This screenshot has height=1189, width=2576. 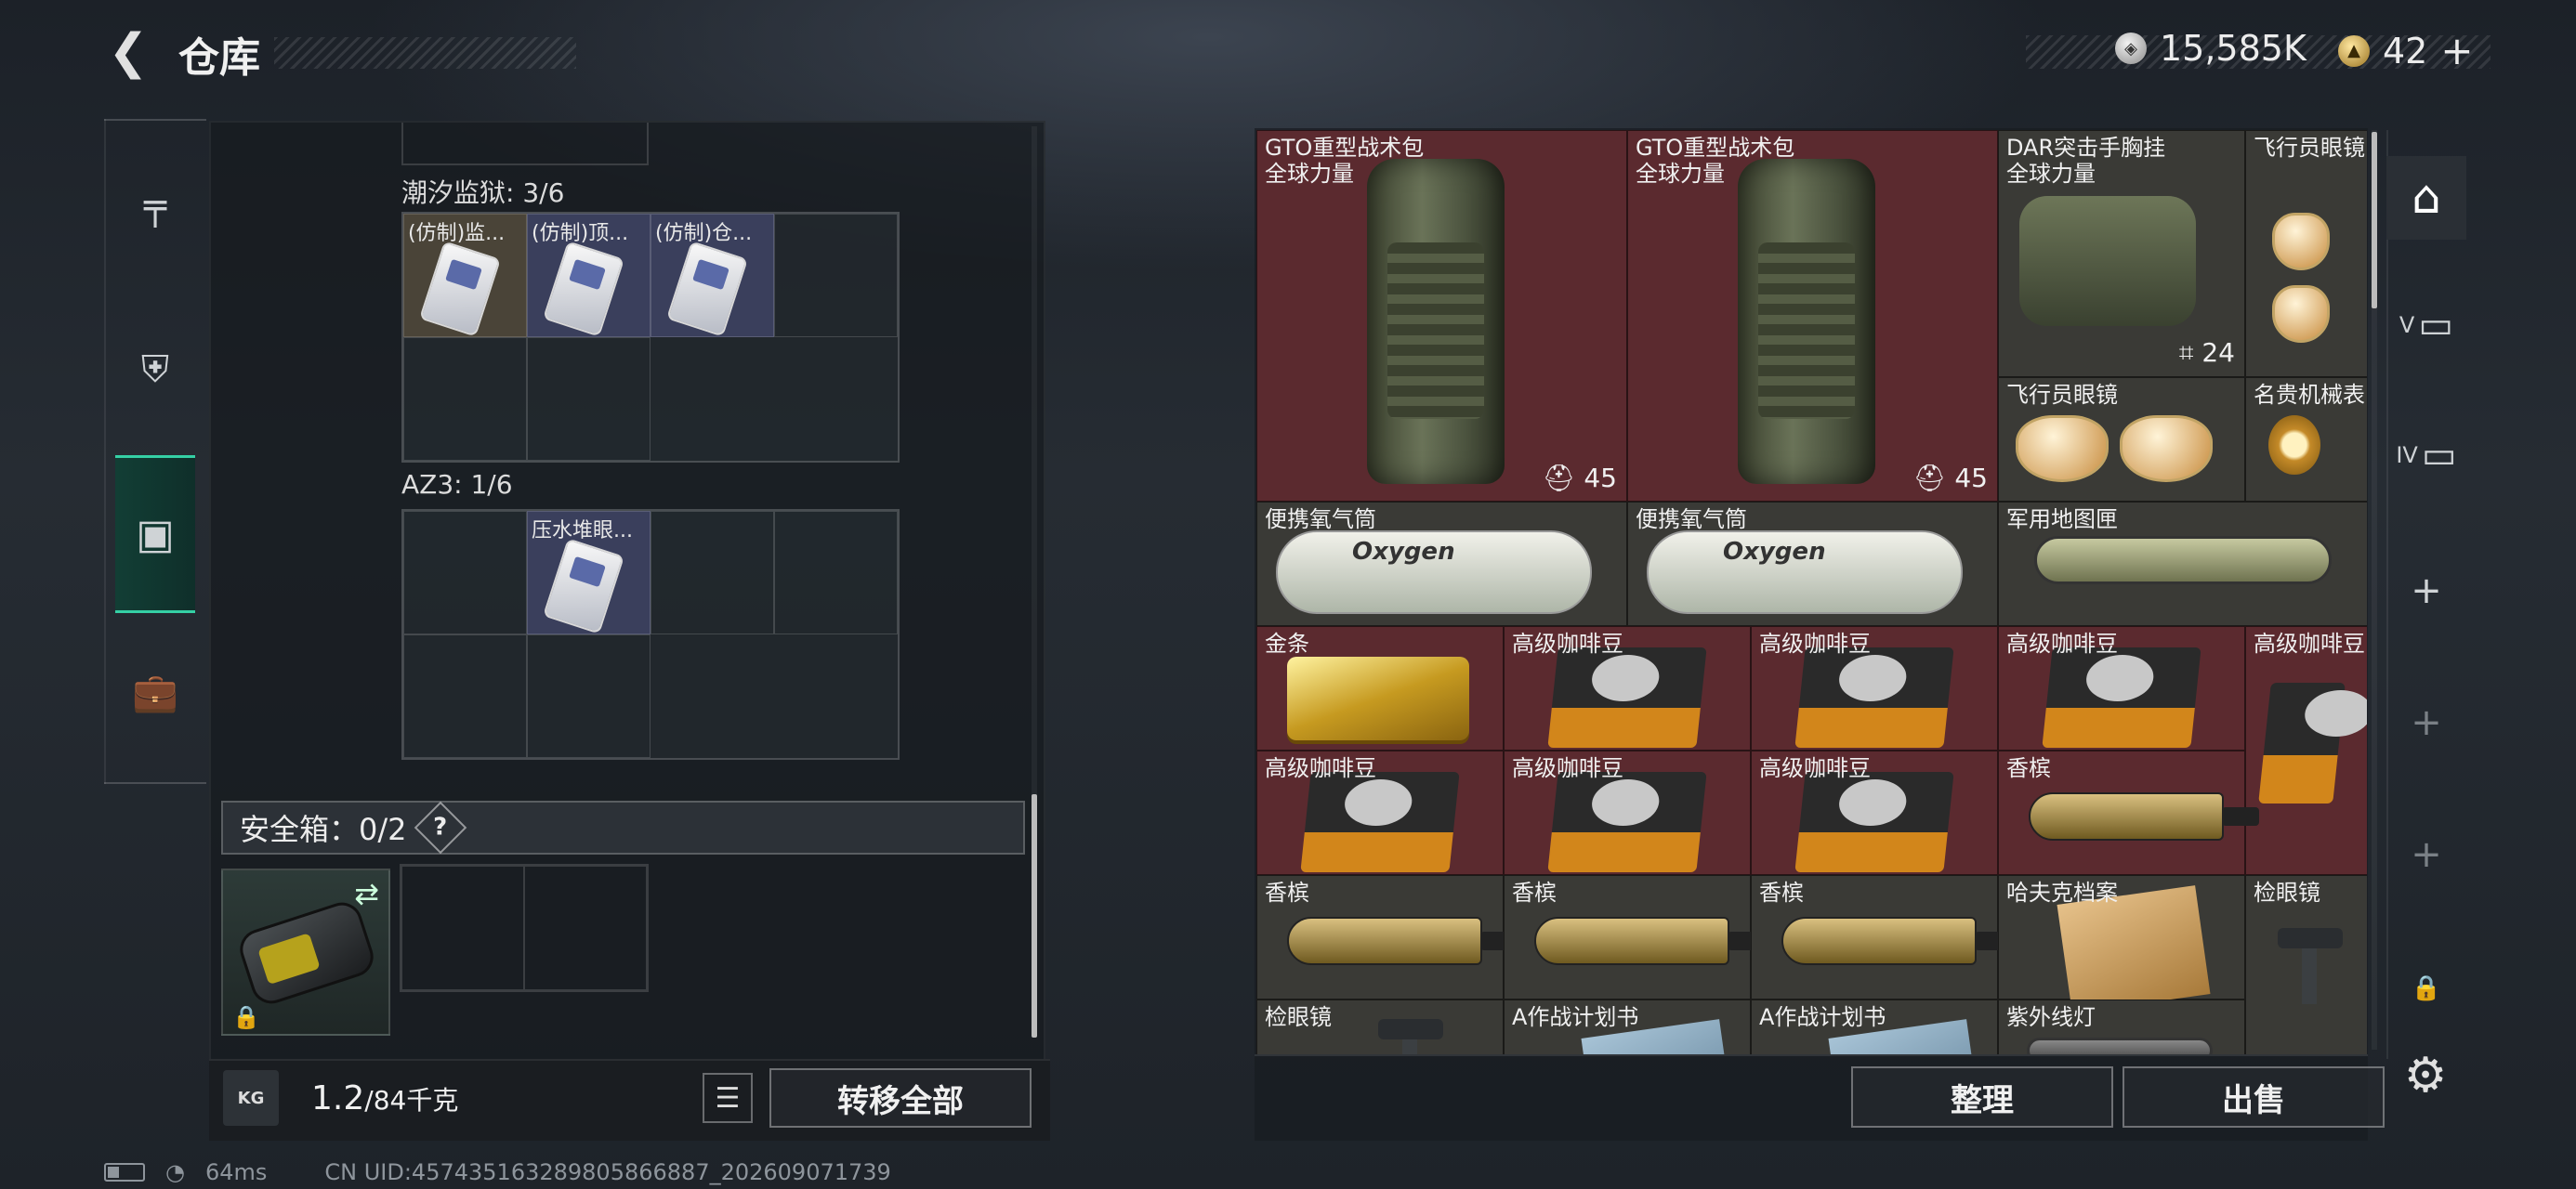 I want to click on gold-currency-value: 42, so click(x=2405, y=51).